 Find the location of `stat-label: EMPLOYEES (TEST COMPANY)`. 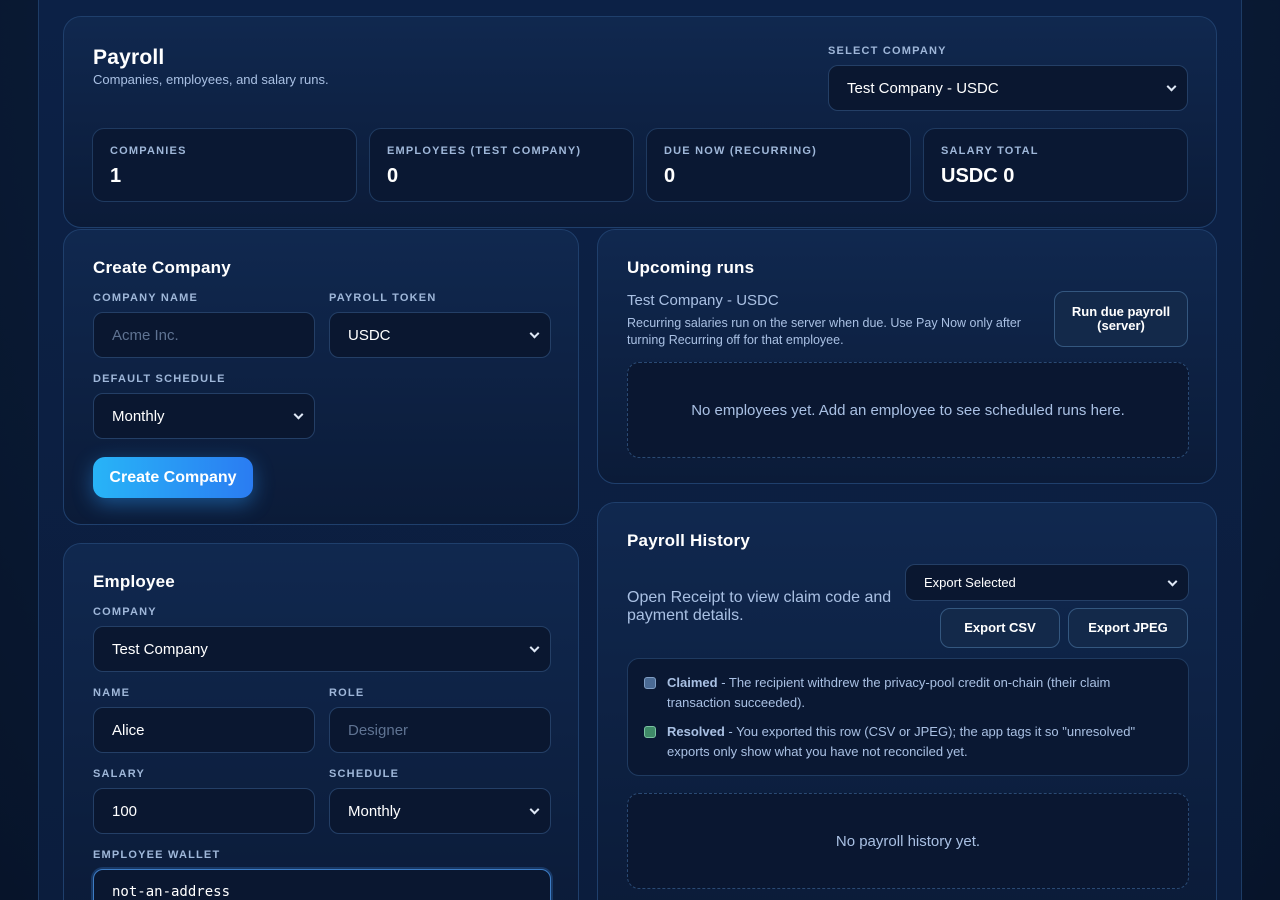

stat-label: EMPLOYEES (TEST COMPANY) is located at coordinates (484, 151).